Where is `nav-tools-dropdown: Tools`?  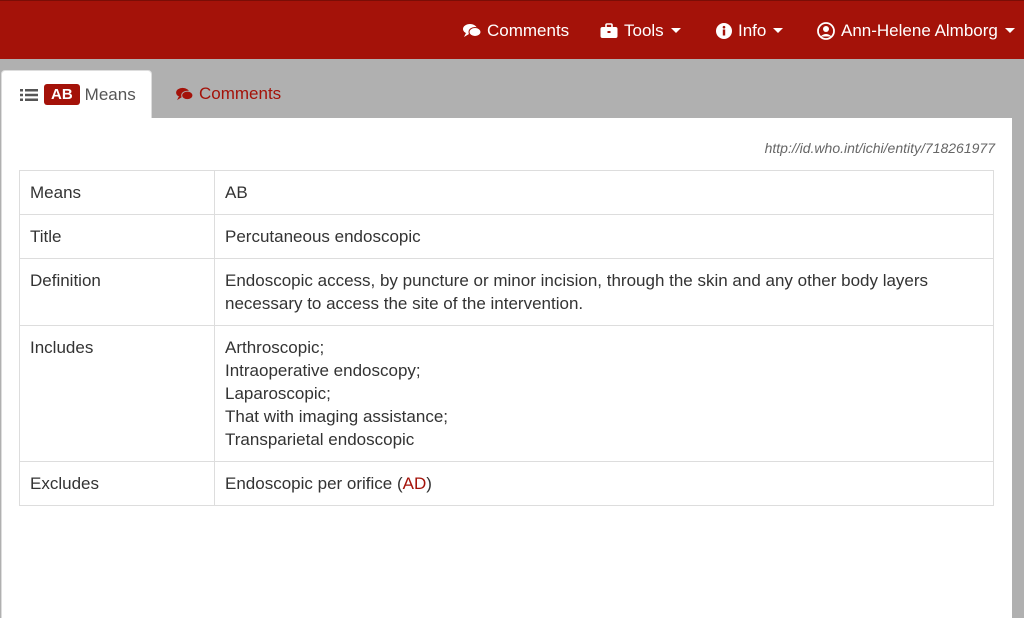
nav-tools-dropdown: Tools is located at coordinates (640, 30).